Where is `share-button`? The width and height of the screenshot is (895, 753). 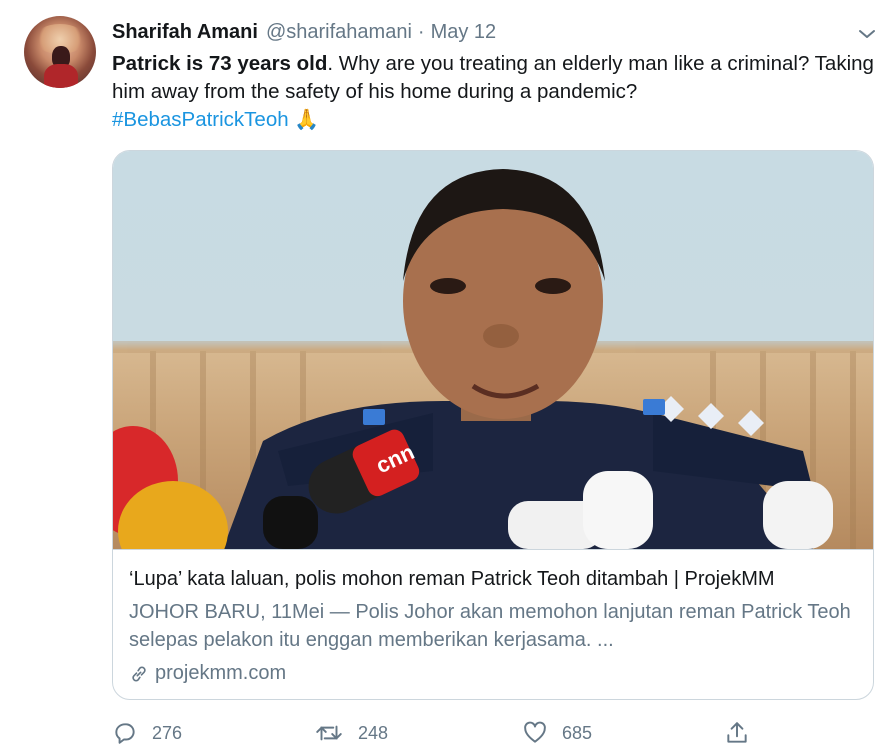
share-button is located at coordinates (744, 733).